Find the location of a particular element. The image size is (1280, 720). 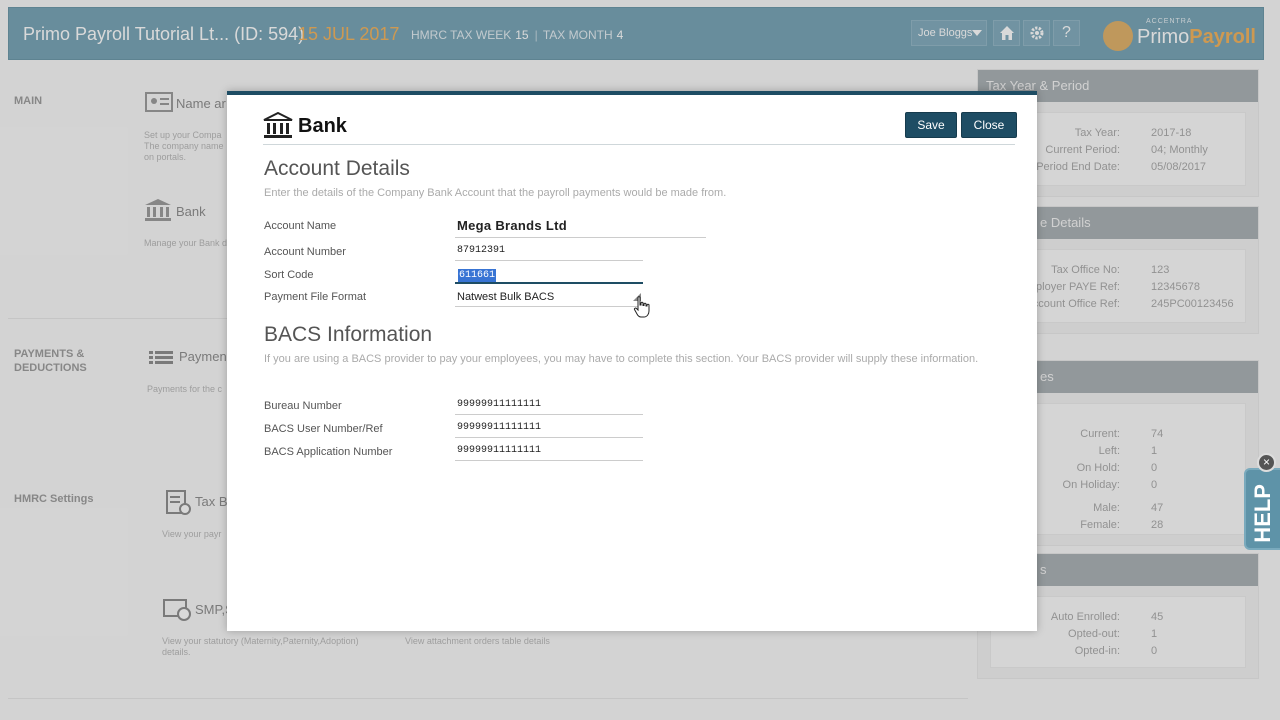

help-label: HELP is located at coordinates (1262, 513).